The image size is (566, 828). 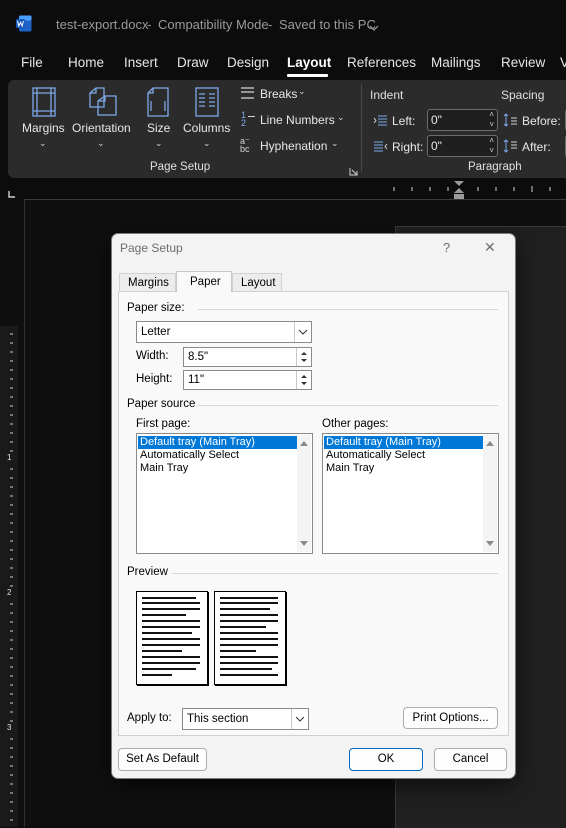 What do you see at coordinates (147, 282) in the screenshot?
I see `tab-margins: Margins` at bounding box center [147, 282].